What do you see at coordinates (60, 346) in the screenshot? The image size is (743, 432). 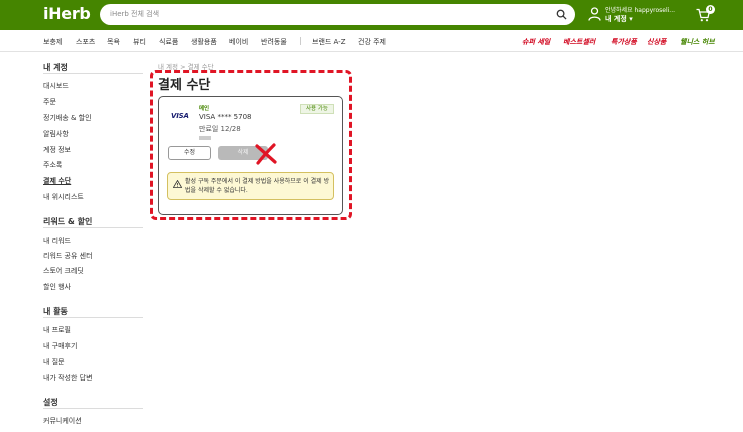 I see `sidebar-item-my-reviews: 내 구매후기` at bounding box center [60, 346].